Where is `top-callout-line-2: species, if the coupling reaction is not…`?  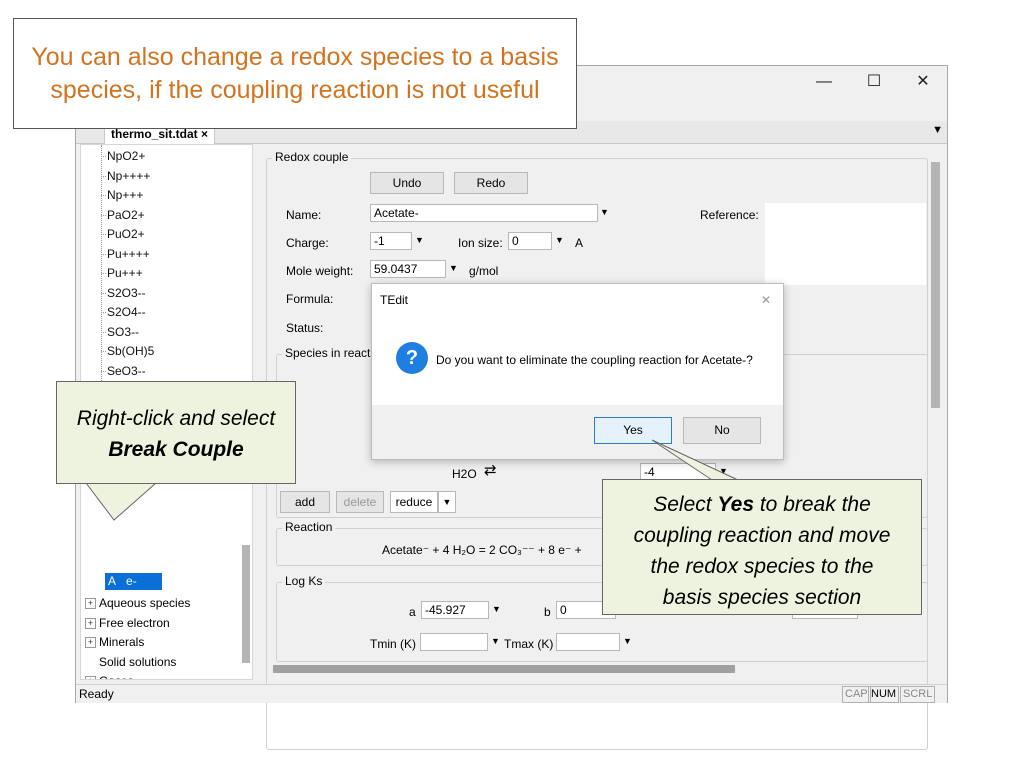 top-callout-line-2: species, if the coupling reaction is not… is located at coordinates (295, 90).